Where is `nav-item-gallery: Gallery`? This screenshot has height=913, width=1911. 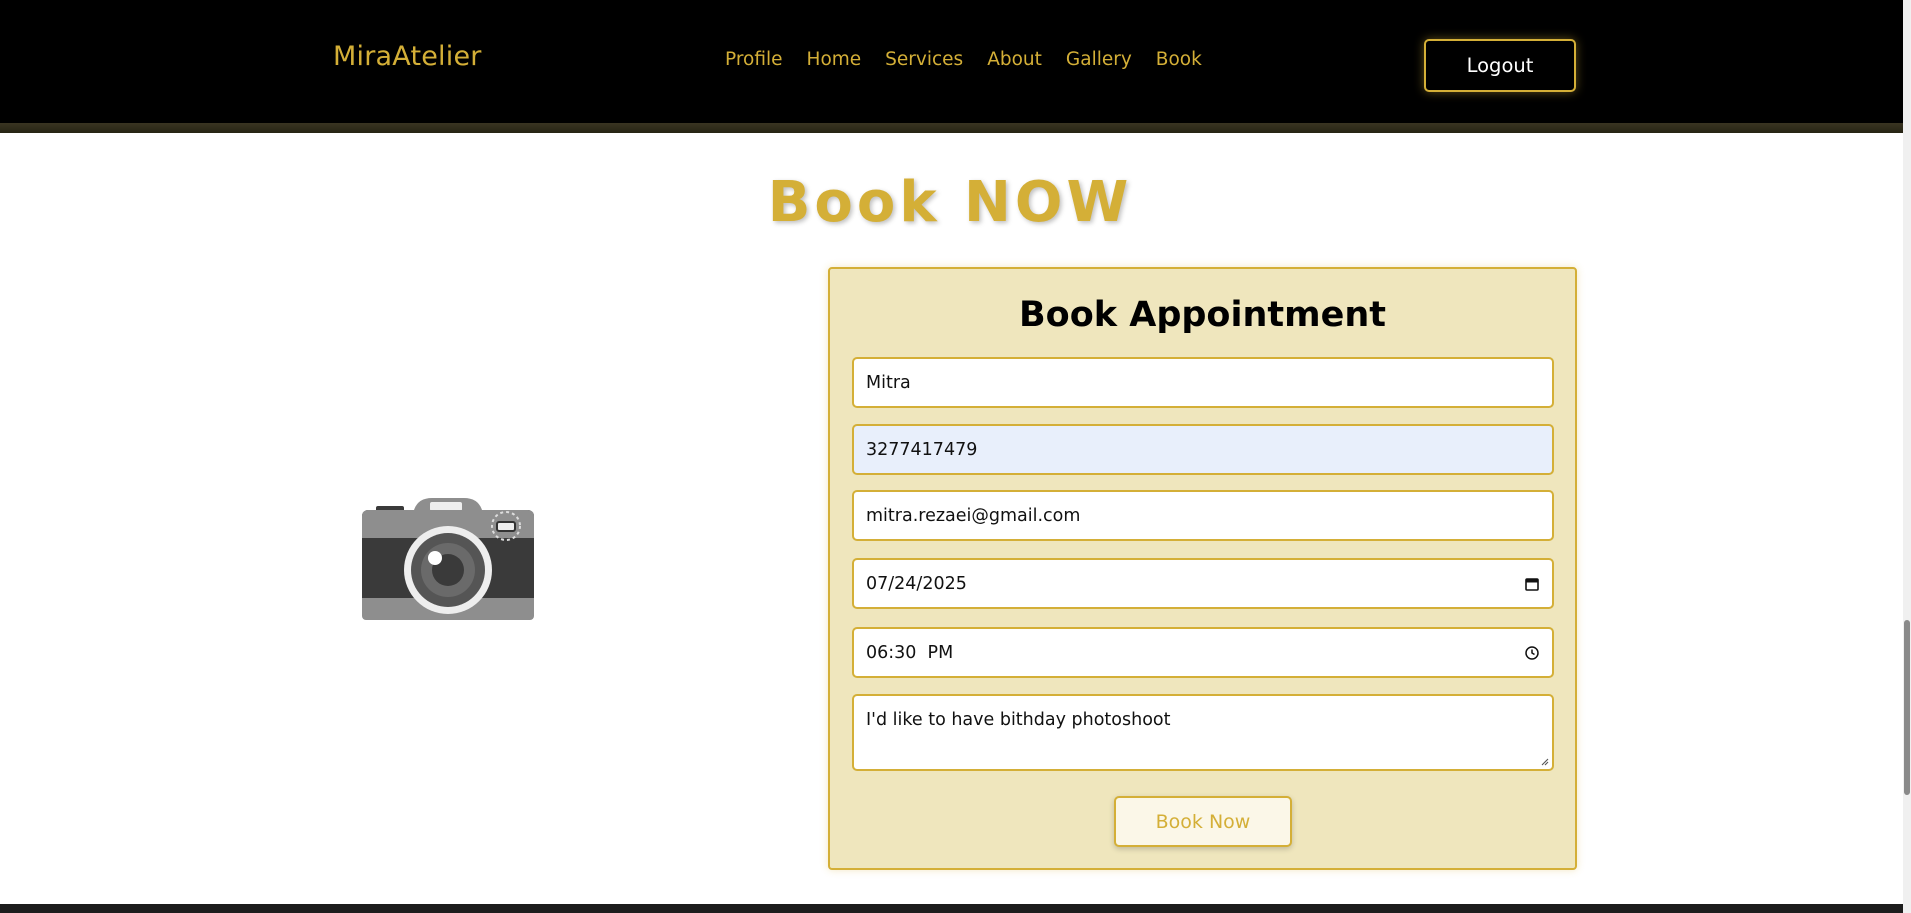 nav-item-gallery: Gallery is located at coordinates (1099, 60).